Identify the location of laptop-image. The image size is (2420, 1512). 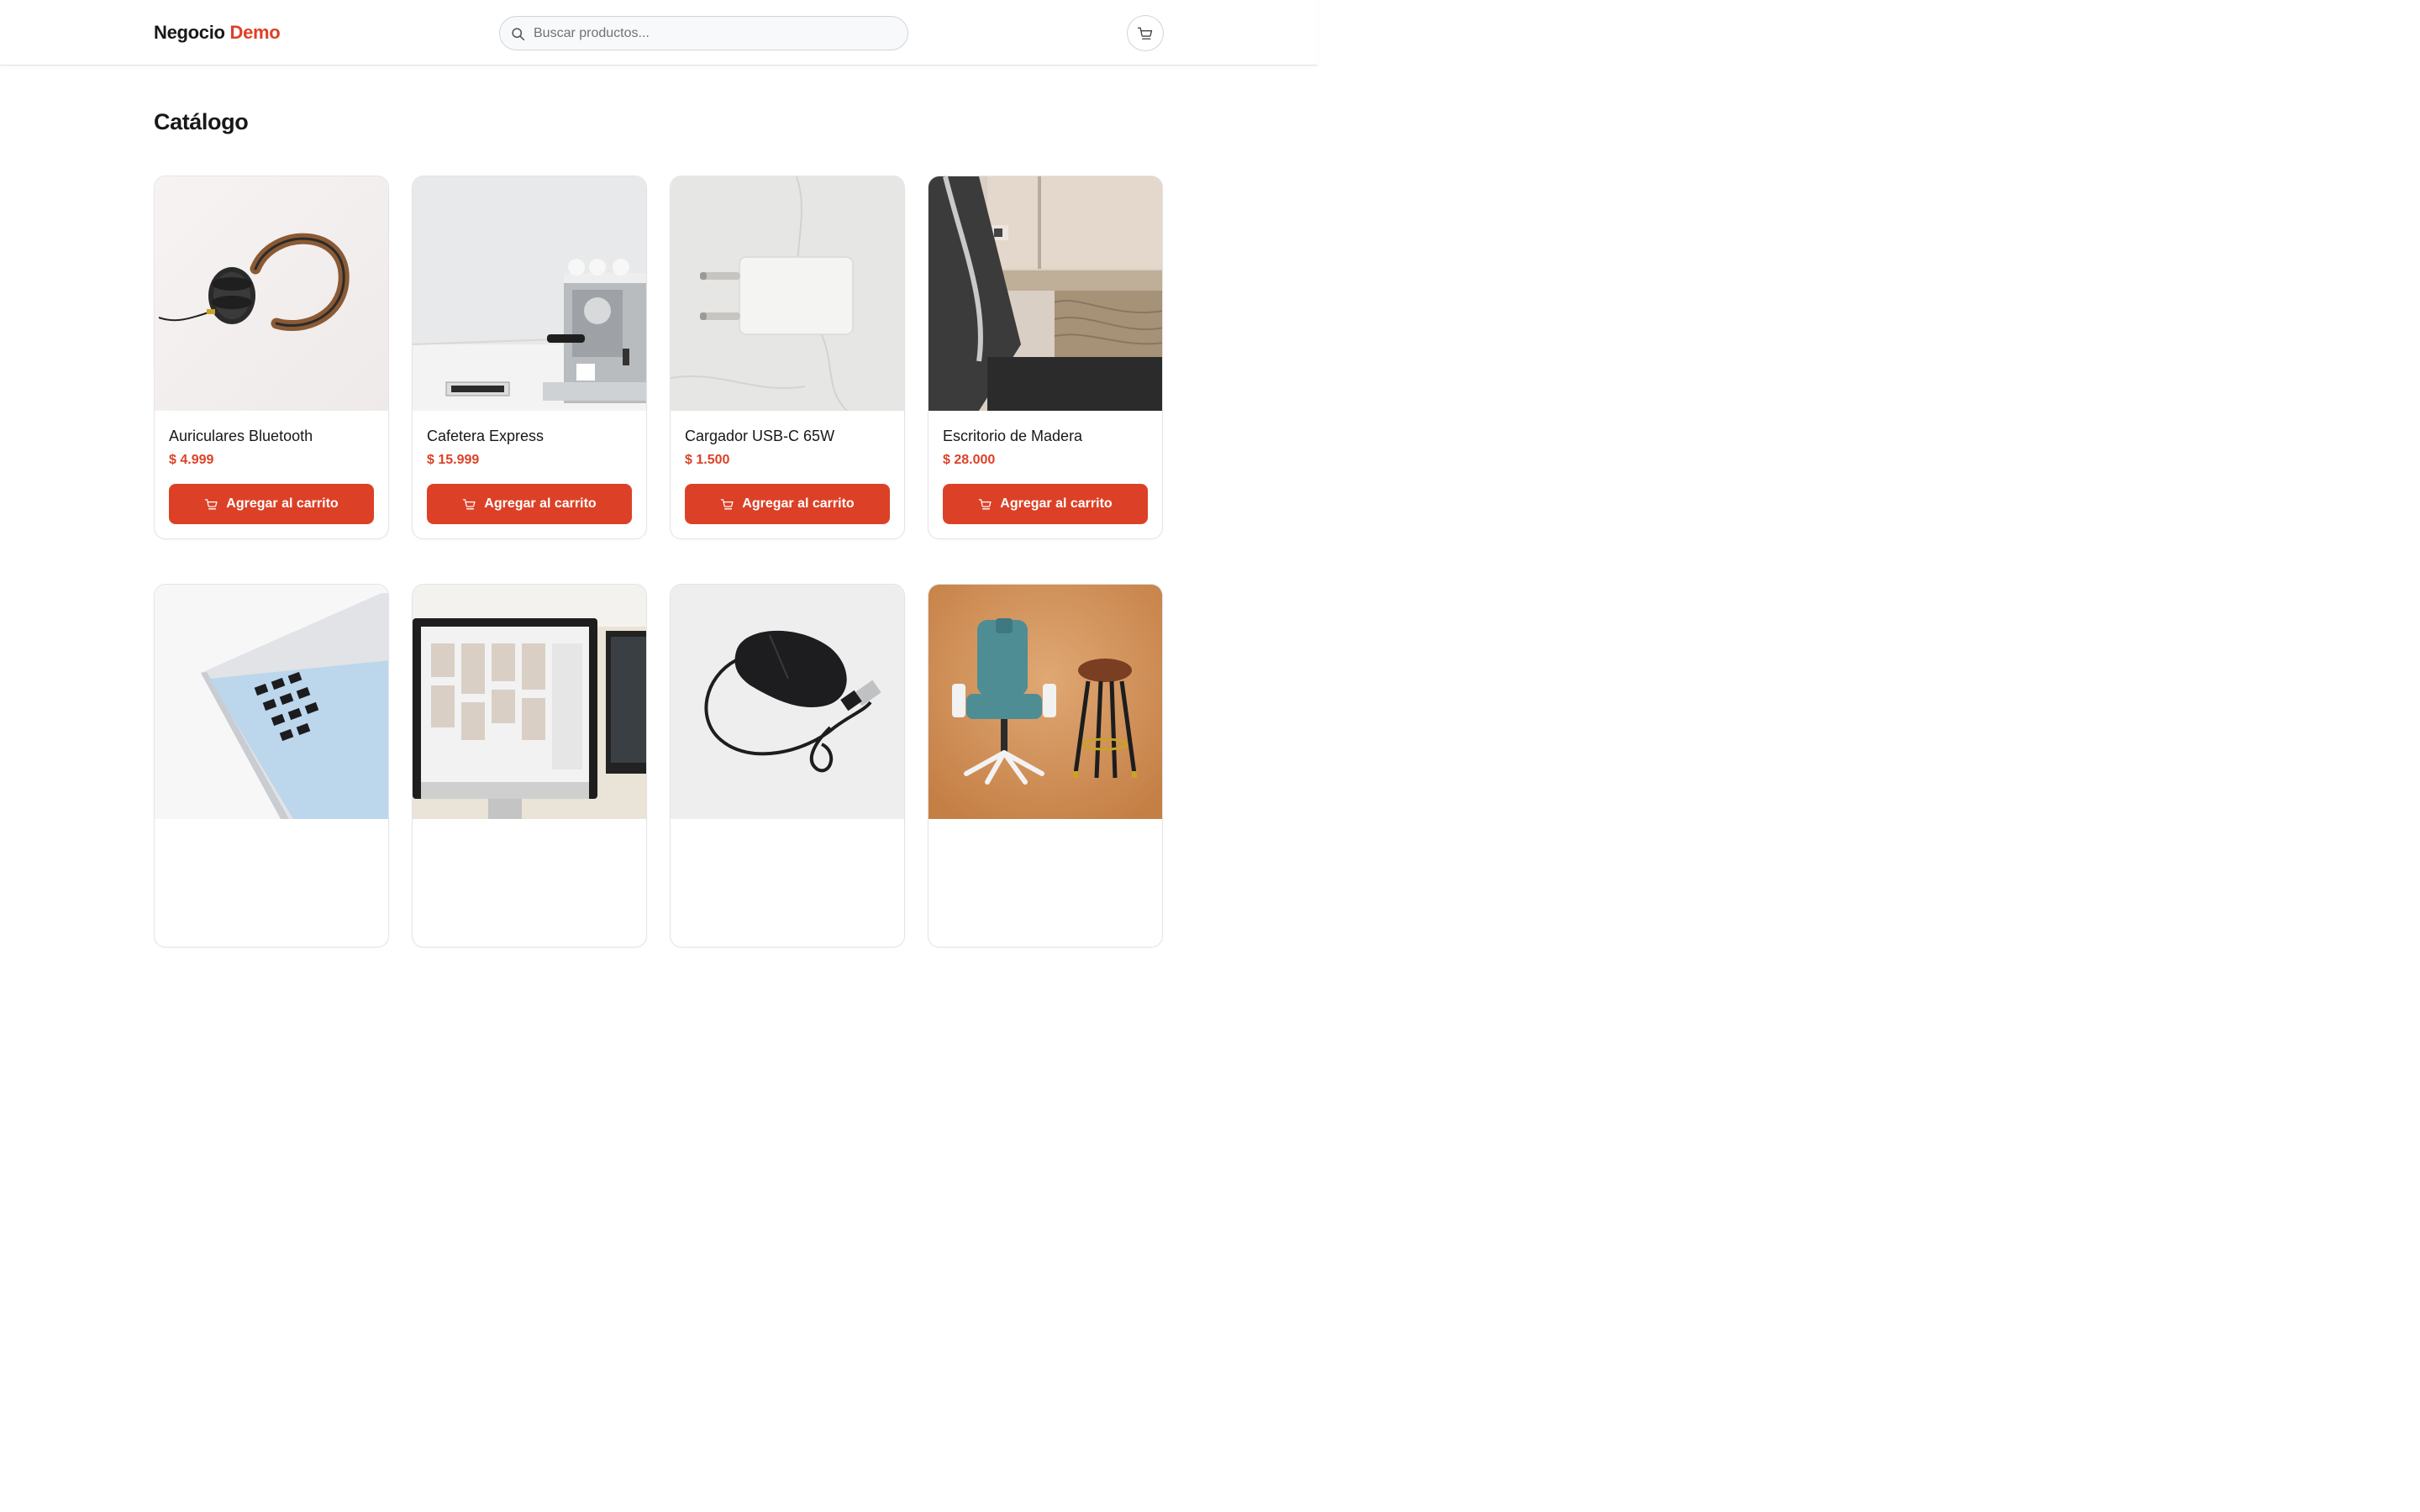
(271, 702).